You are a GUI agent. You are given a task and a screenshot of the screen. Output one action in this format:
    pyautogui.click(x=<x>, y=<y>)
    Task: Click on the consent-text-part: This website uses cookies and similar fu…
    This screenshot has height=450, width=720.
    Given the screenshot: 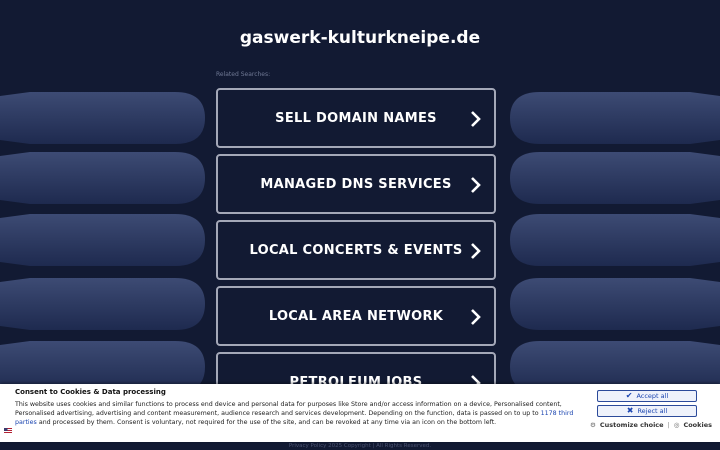 What is the action you would take?
    pyautogui.click(x=288, y=409)
    